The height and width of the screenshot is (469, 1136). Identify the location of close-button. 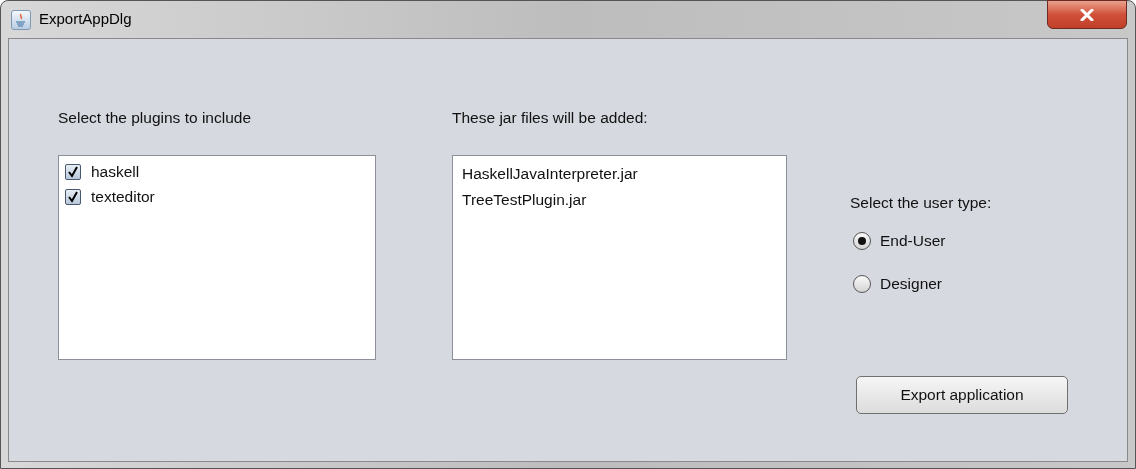
(1087, 14).